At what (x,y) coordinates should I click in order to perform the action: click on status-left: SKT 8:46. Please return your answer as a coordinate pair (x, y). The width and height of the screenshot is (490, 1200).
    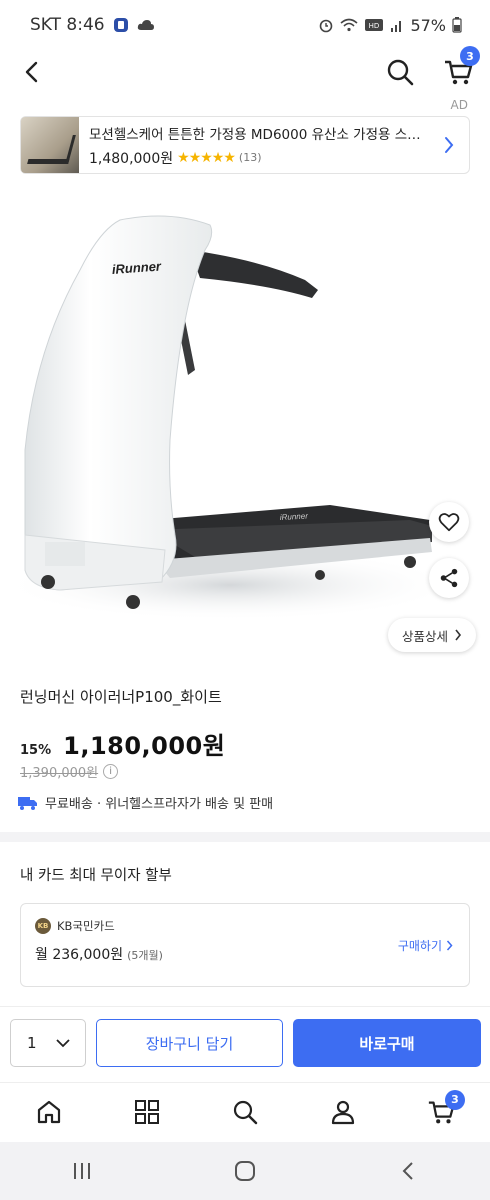
    Looking at the image, I should click on (92, 25).